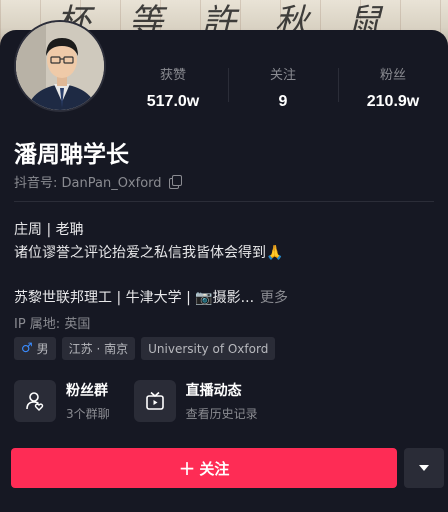  What do you see at coordinates (173, 86) in the screenshot?
I see `likes-stat: 获赞 517.0w` at bounding box center [173, 86].